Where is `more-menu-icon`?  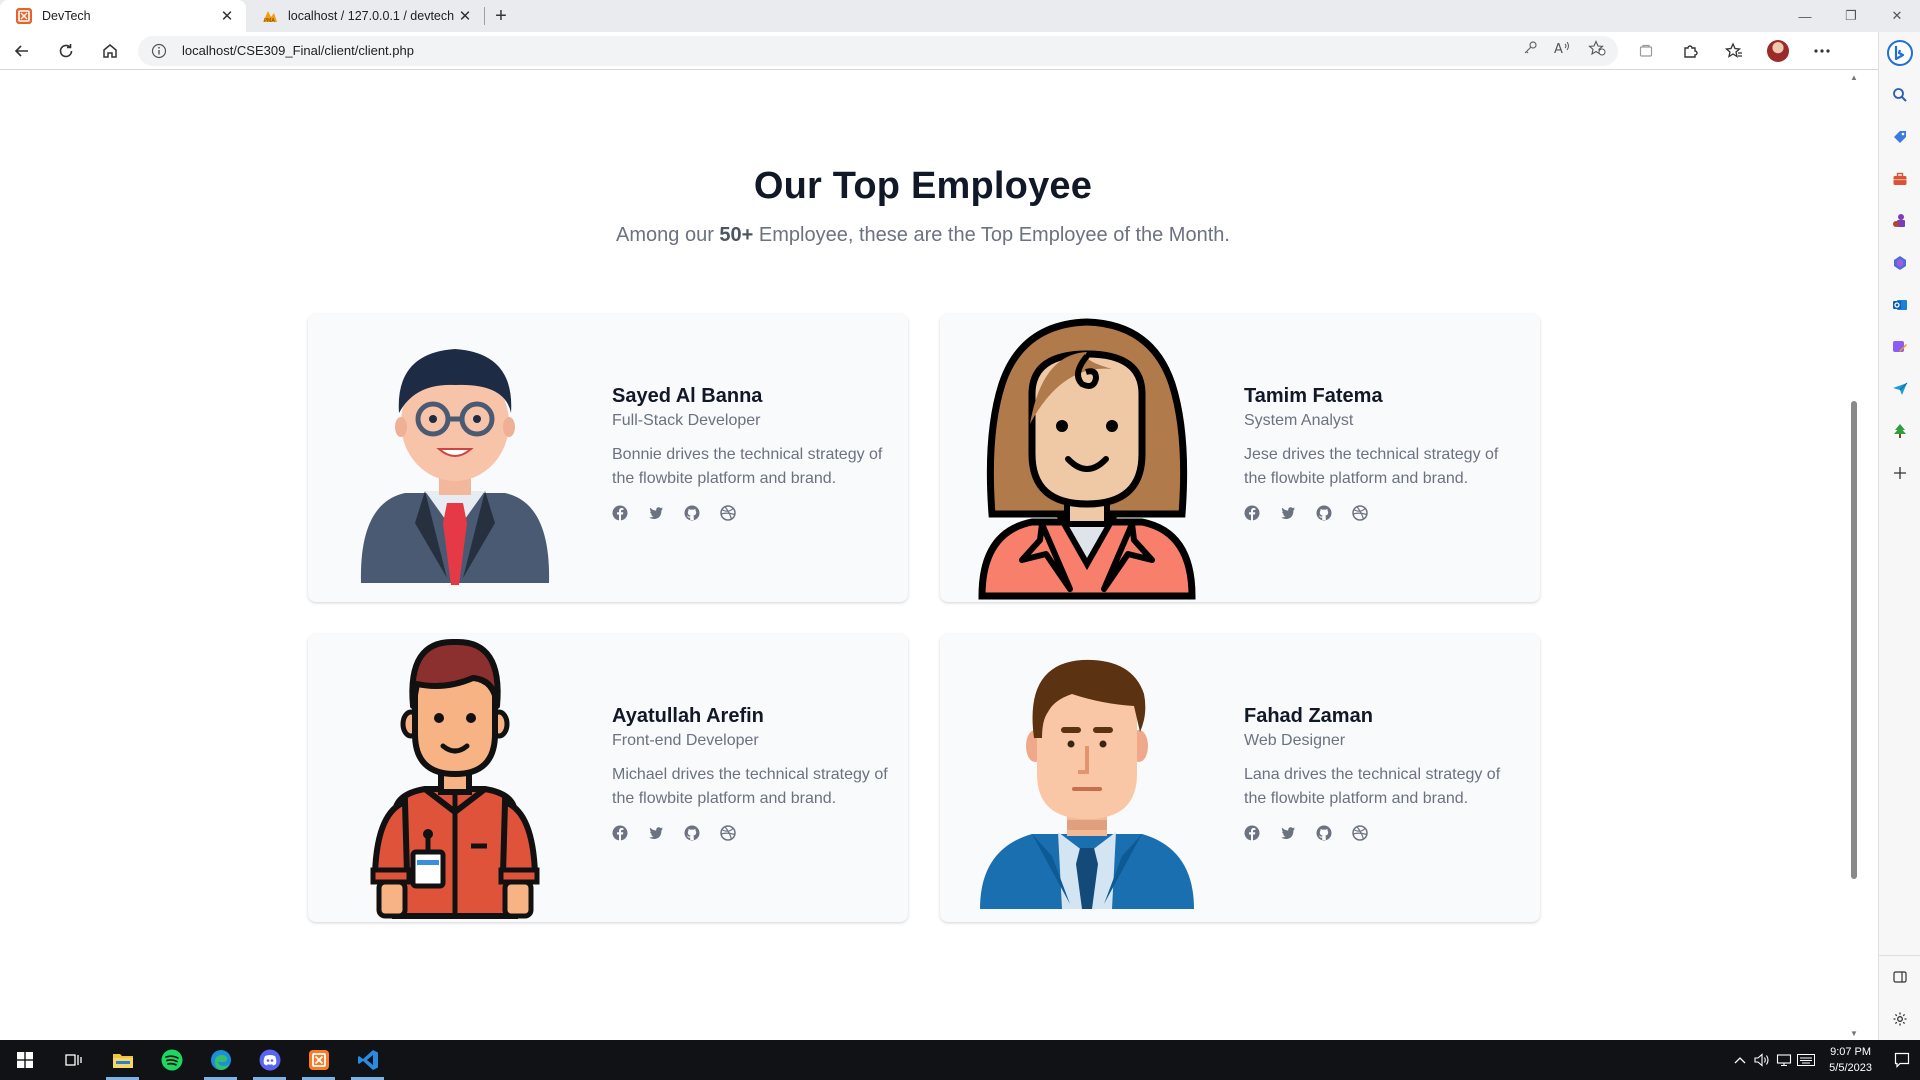
more-menu-icon is located at coordinates (1822, 51).